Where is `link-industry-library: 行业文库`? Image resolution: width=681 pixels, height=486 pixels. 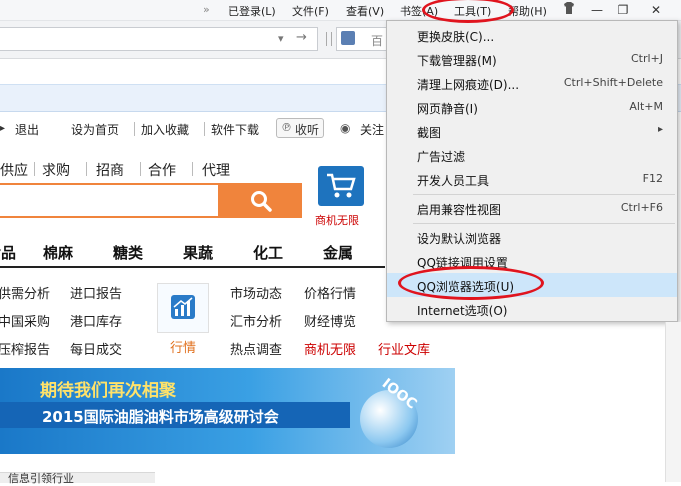
link-industry-library: 行业文库 is located at coordinates (404, 348).